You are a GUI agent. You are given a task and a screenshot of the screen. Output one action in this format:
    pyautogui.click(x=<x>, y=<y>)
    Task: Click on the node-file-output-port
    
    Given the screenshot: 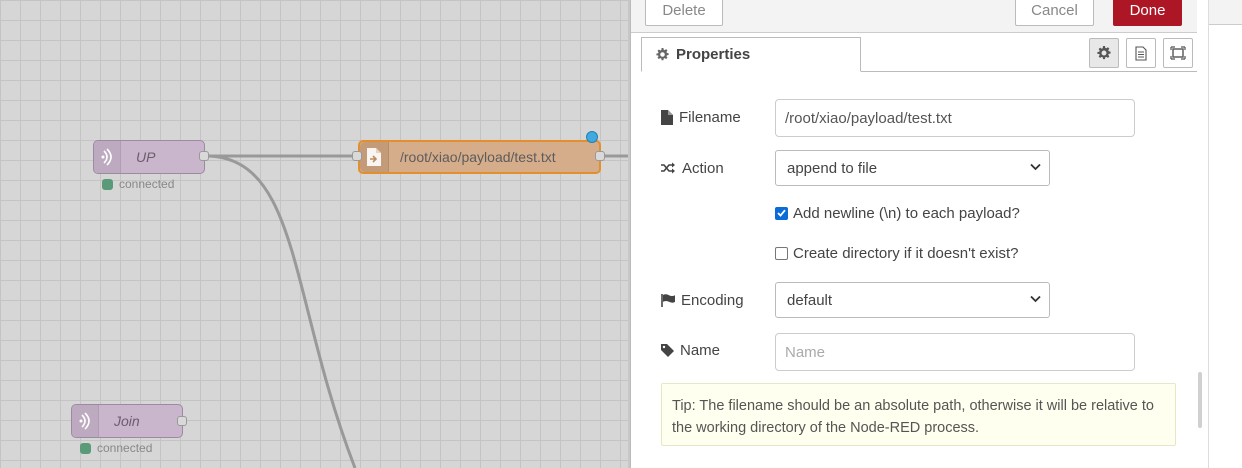 What is the action you would take?
    pyautogui.click(x=600, y=156)
    